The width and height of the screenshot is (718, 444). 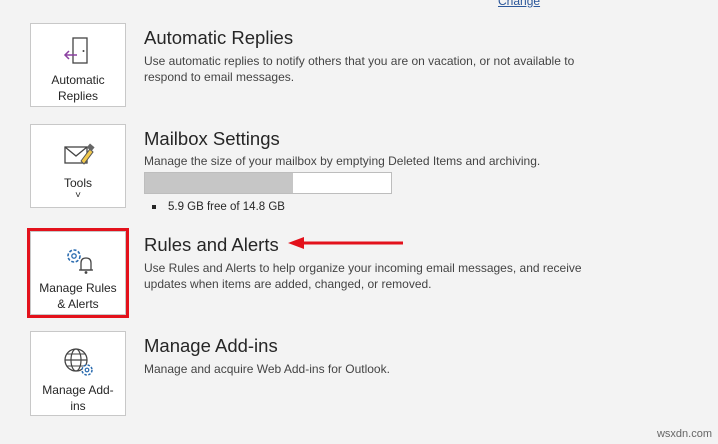 I want to click on highlight-box, so click(x=78, y=273).